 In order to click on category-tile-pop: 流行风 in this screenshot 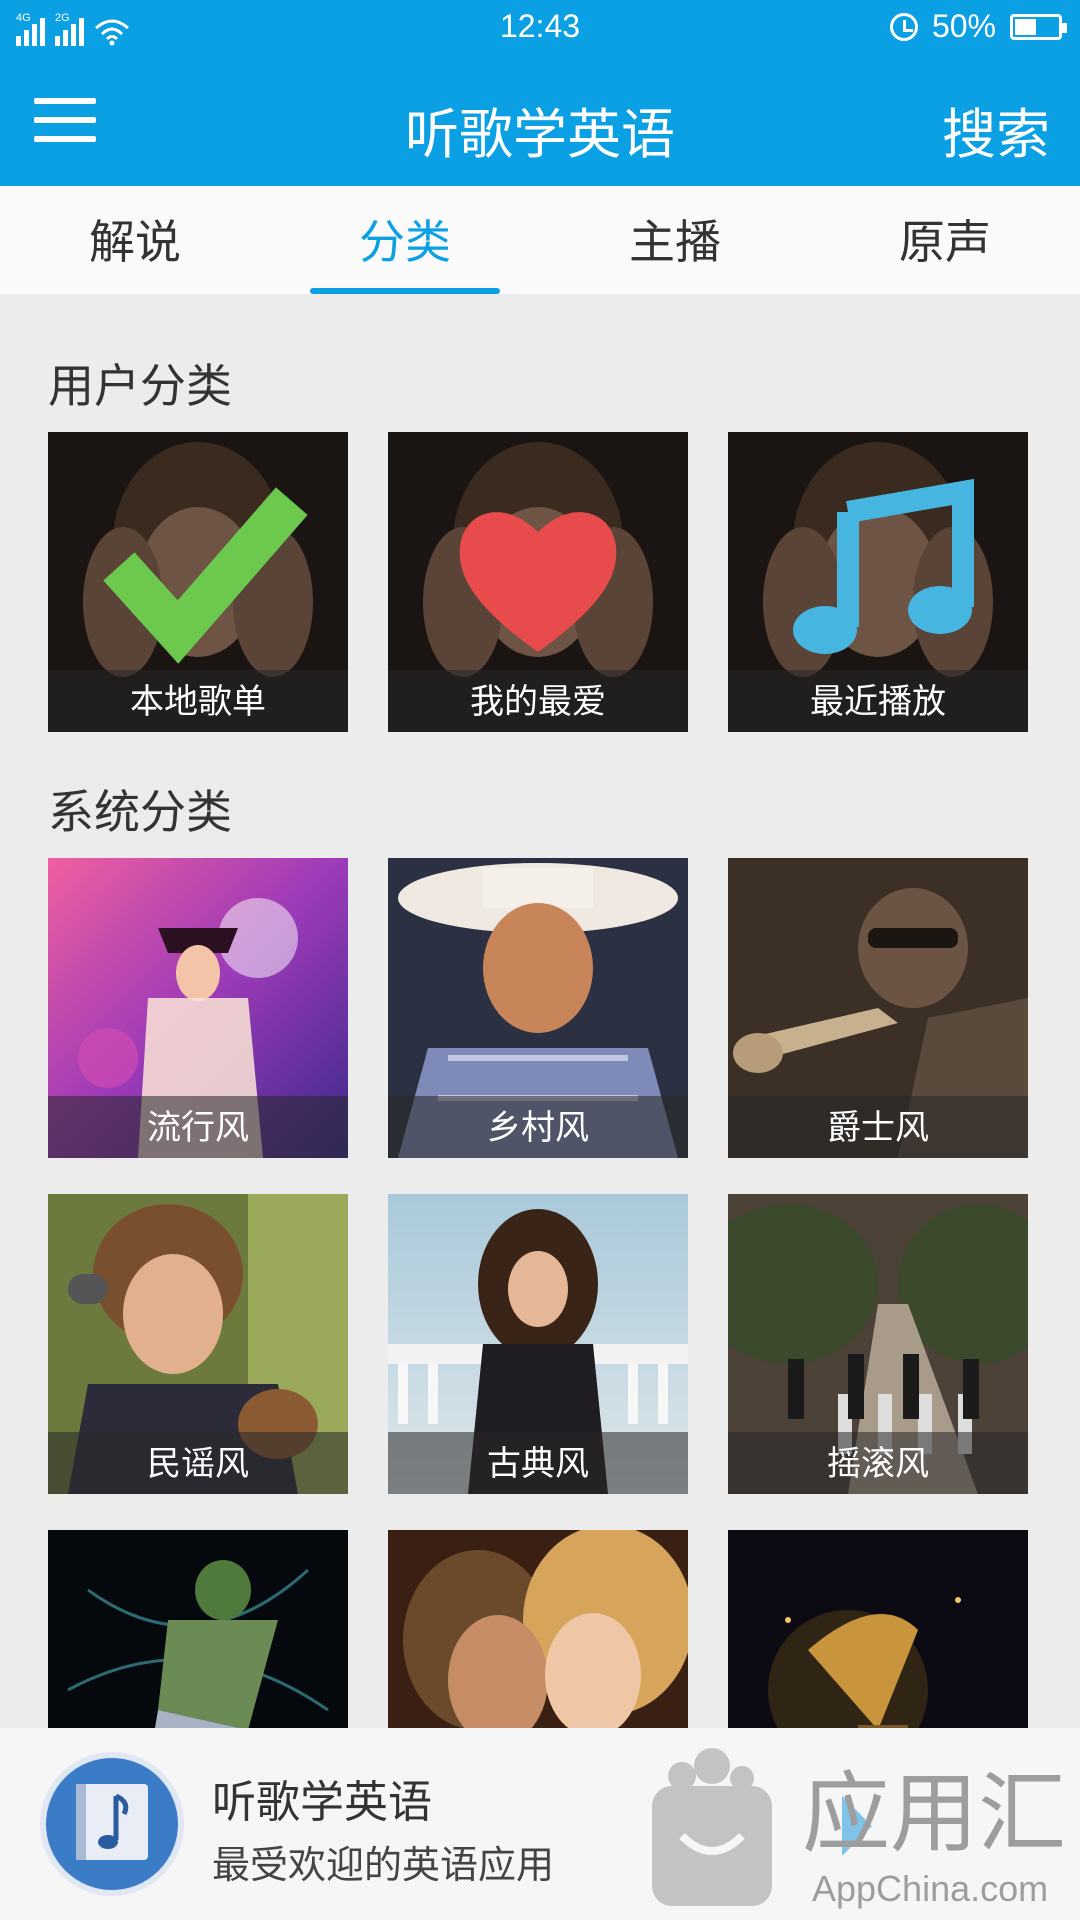, I will do `click(198, 1008)`.